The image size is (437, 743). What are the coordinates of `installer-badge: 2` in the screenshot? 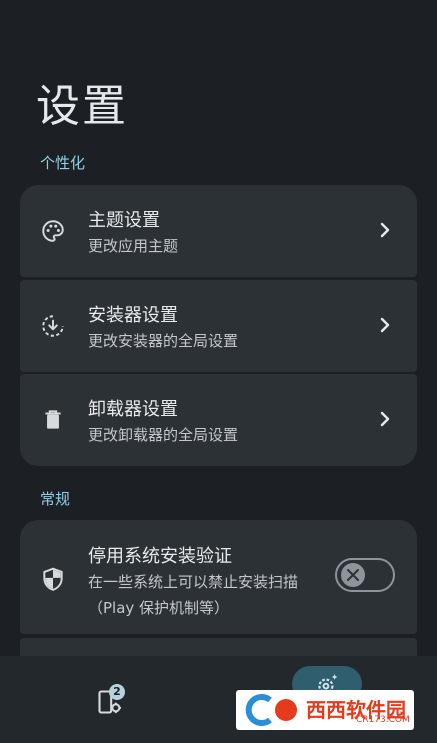 It's located at (117, 692).